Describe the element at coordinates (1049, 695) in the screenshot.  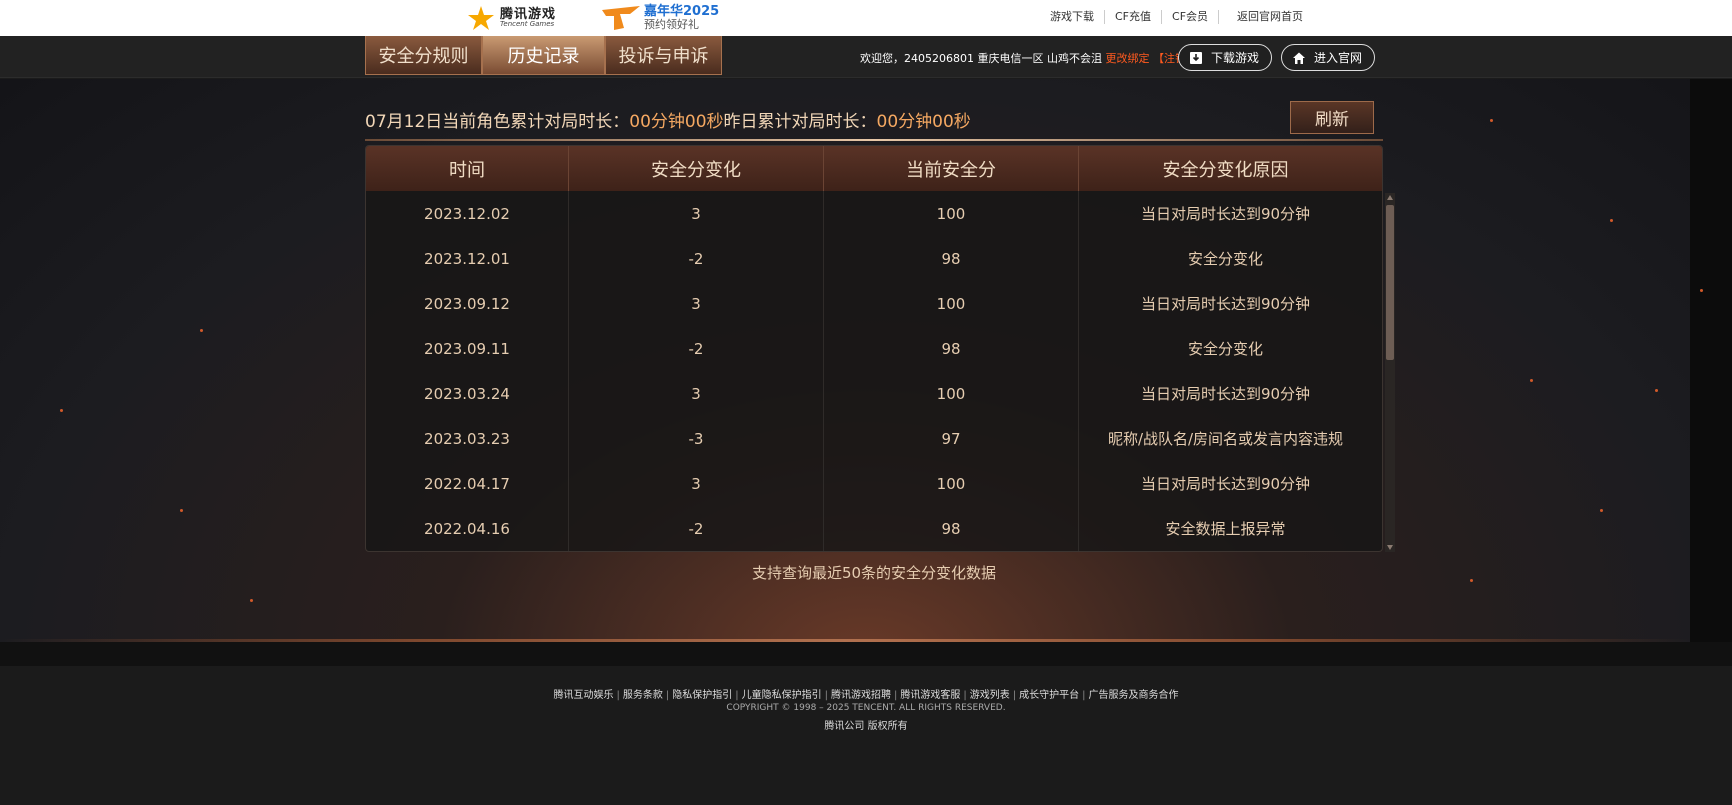
I see `footer-link: 成长守护平台` at that location.